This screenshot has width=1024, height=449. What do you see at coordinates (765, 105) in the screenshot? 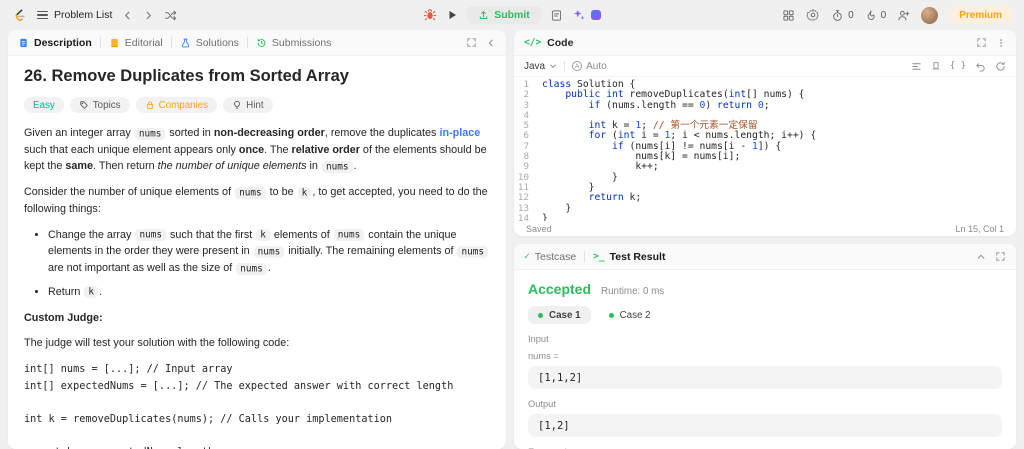
I see `code-line: 3 if (nums.length == 0) return 0;` at bounding box center [765, 105].